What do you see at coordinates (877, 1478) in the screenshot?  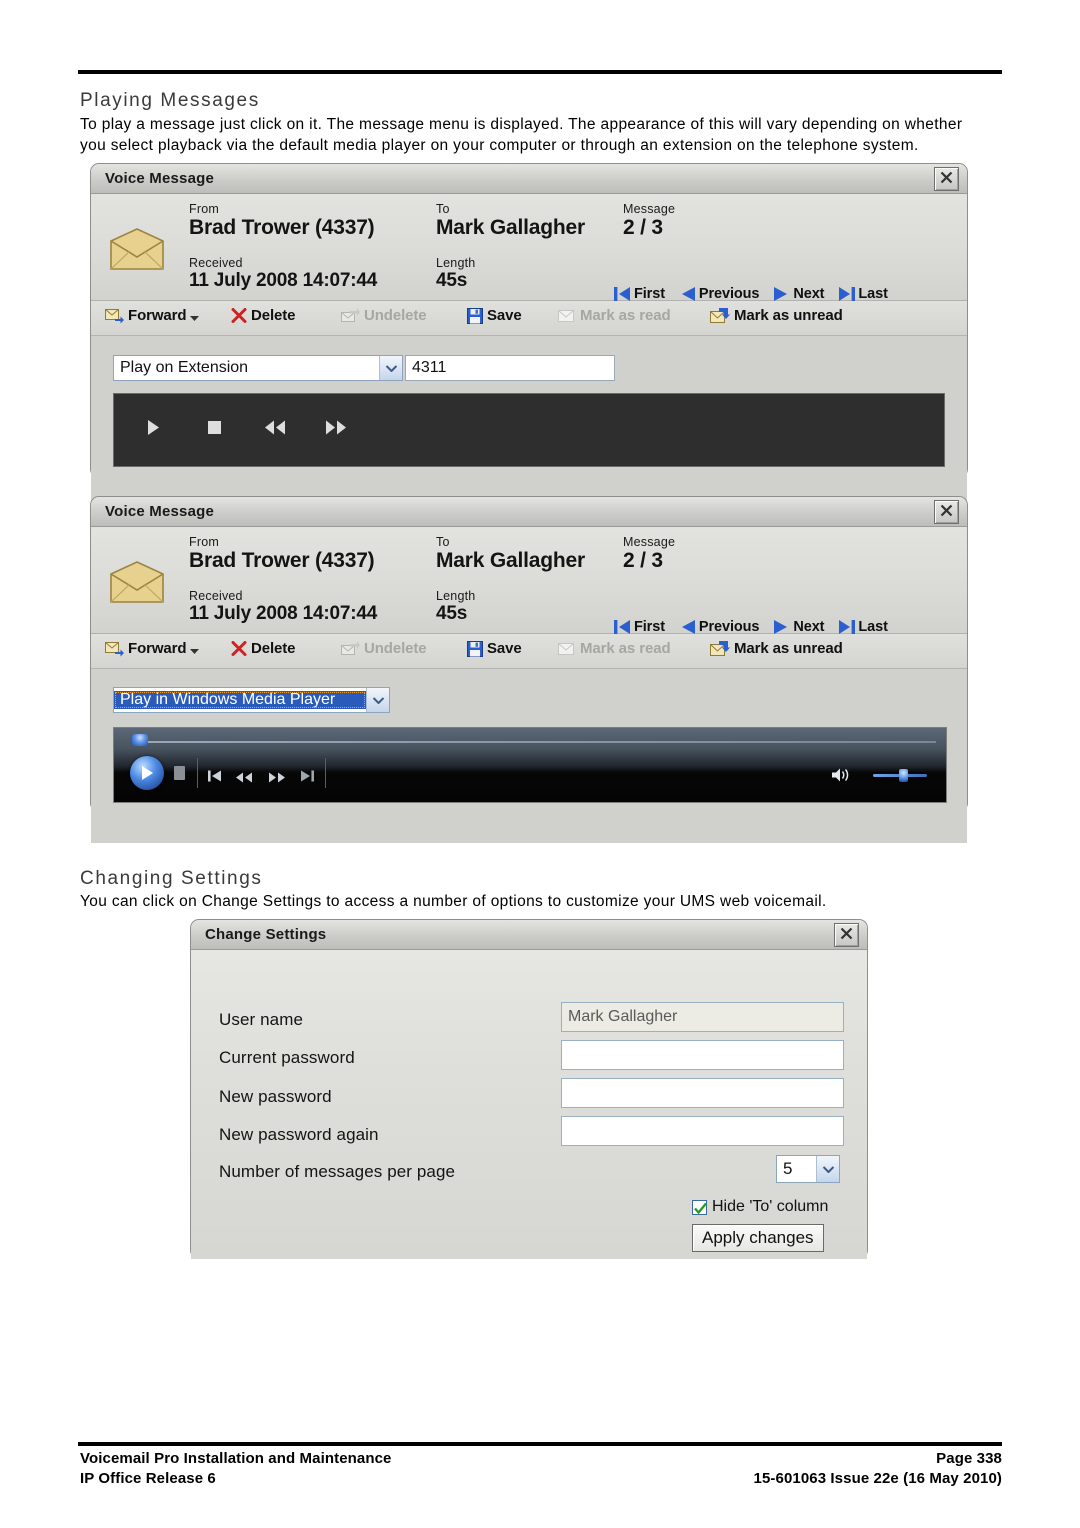 I see `footer-right-line2: 15-601063 Issue 22e (16 May 2010)` at bounding box center [877, 1478].